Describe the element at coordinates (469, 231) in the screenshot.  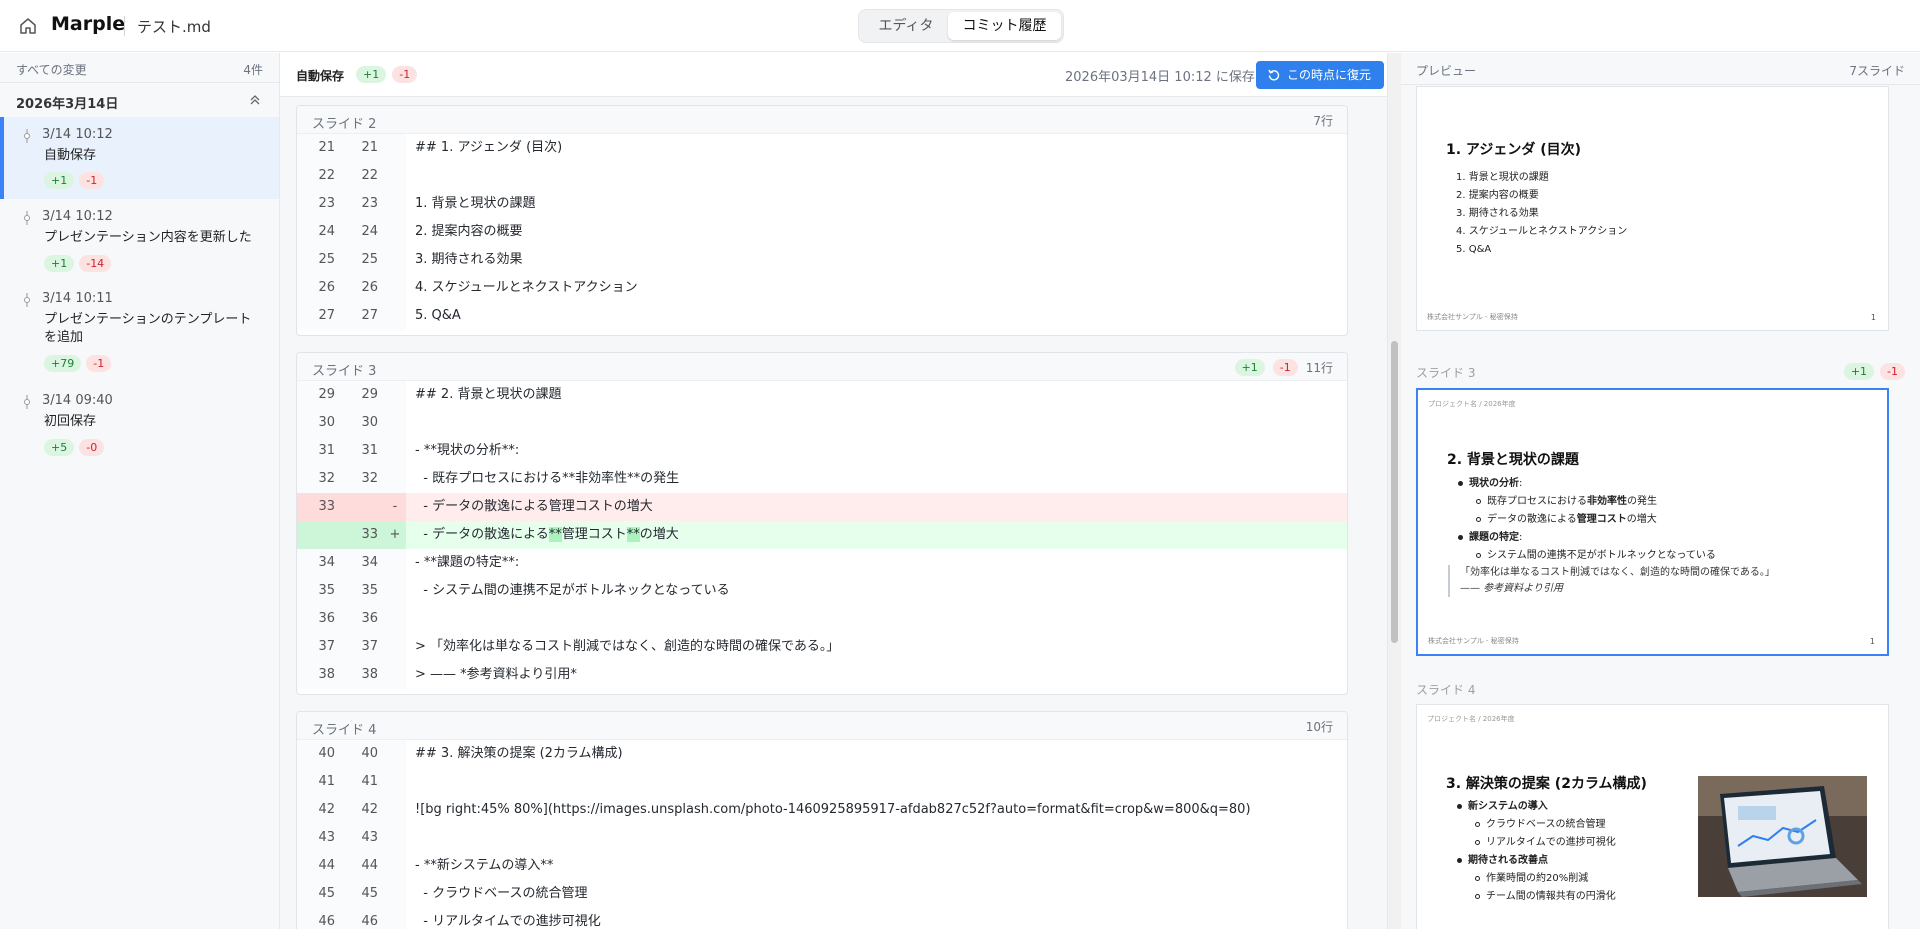
I see `code-line: 2. 提案内容の概要` at that location.